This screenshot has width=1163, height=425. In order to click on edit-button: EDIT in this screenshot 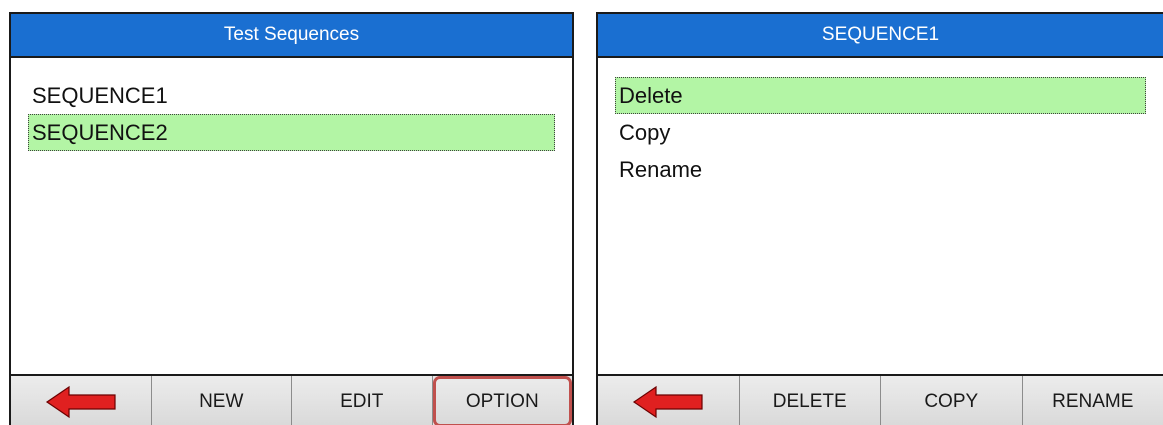, I will do `click(362, 400)`.